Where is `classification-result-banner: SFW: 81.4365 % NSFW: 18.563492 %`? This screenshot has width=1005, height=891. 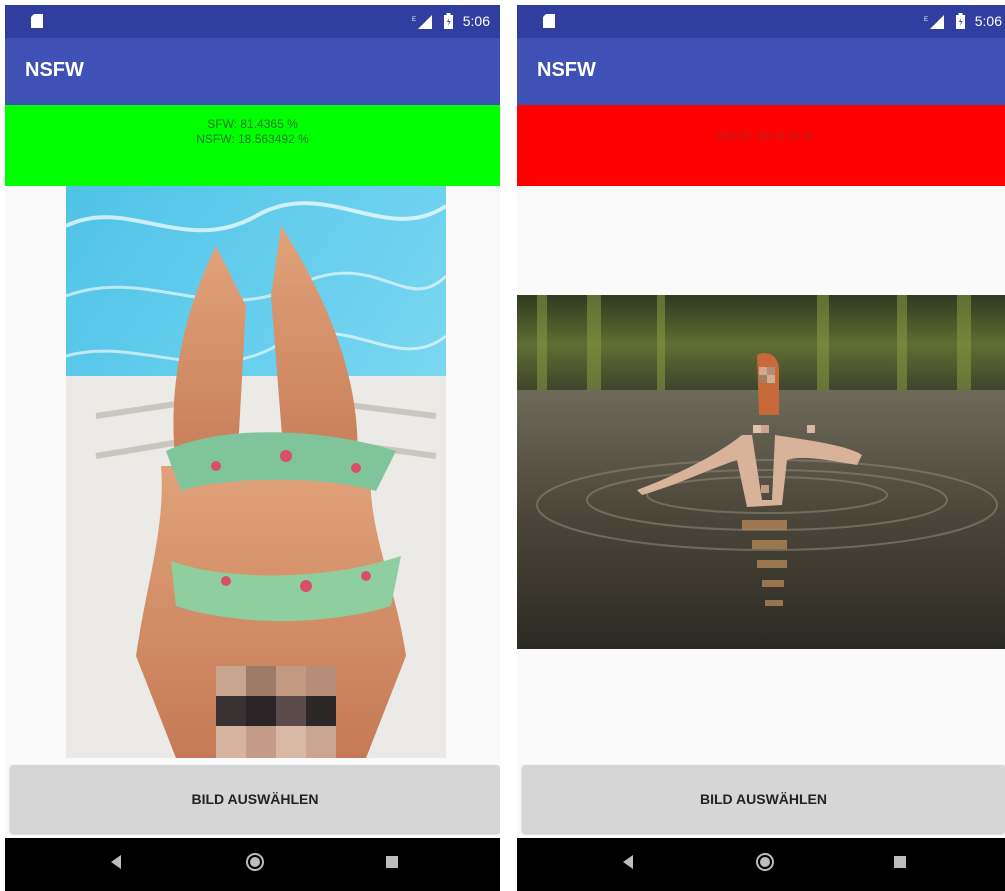 classification-result-banner: SFW: 81.4365 % NSFW: 18.563492 % is located at coordinates (252, 145).